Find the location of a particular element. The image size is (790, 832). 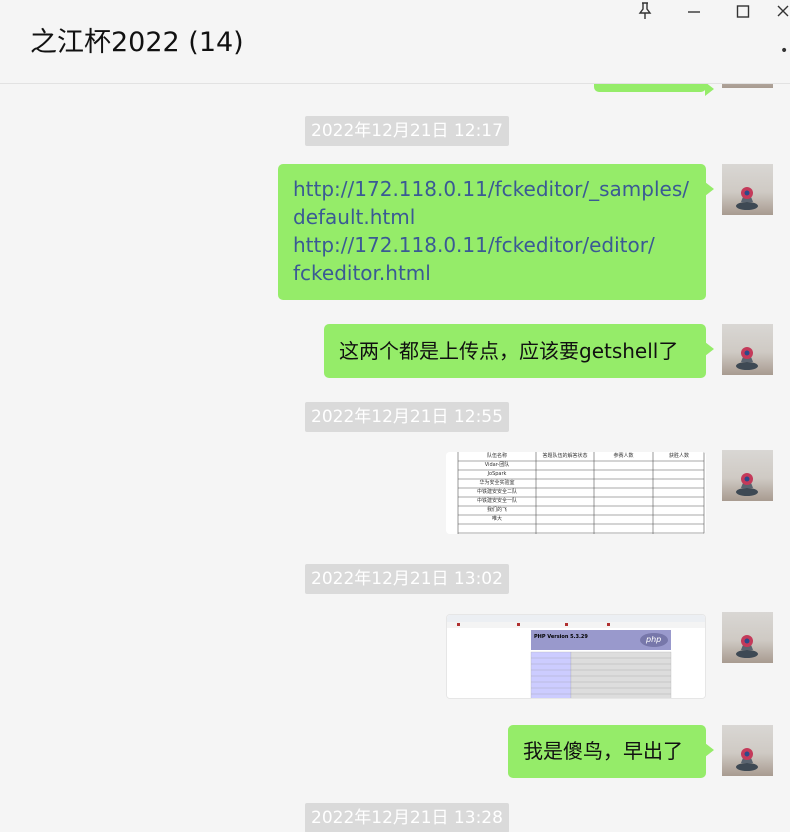

table-cell: 唯大 is located at coordinates (496, 519).